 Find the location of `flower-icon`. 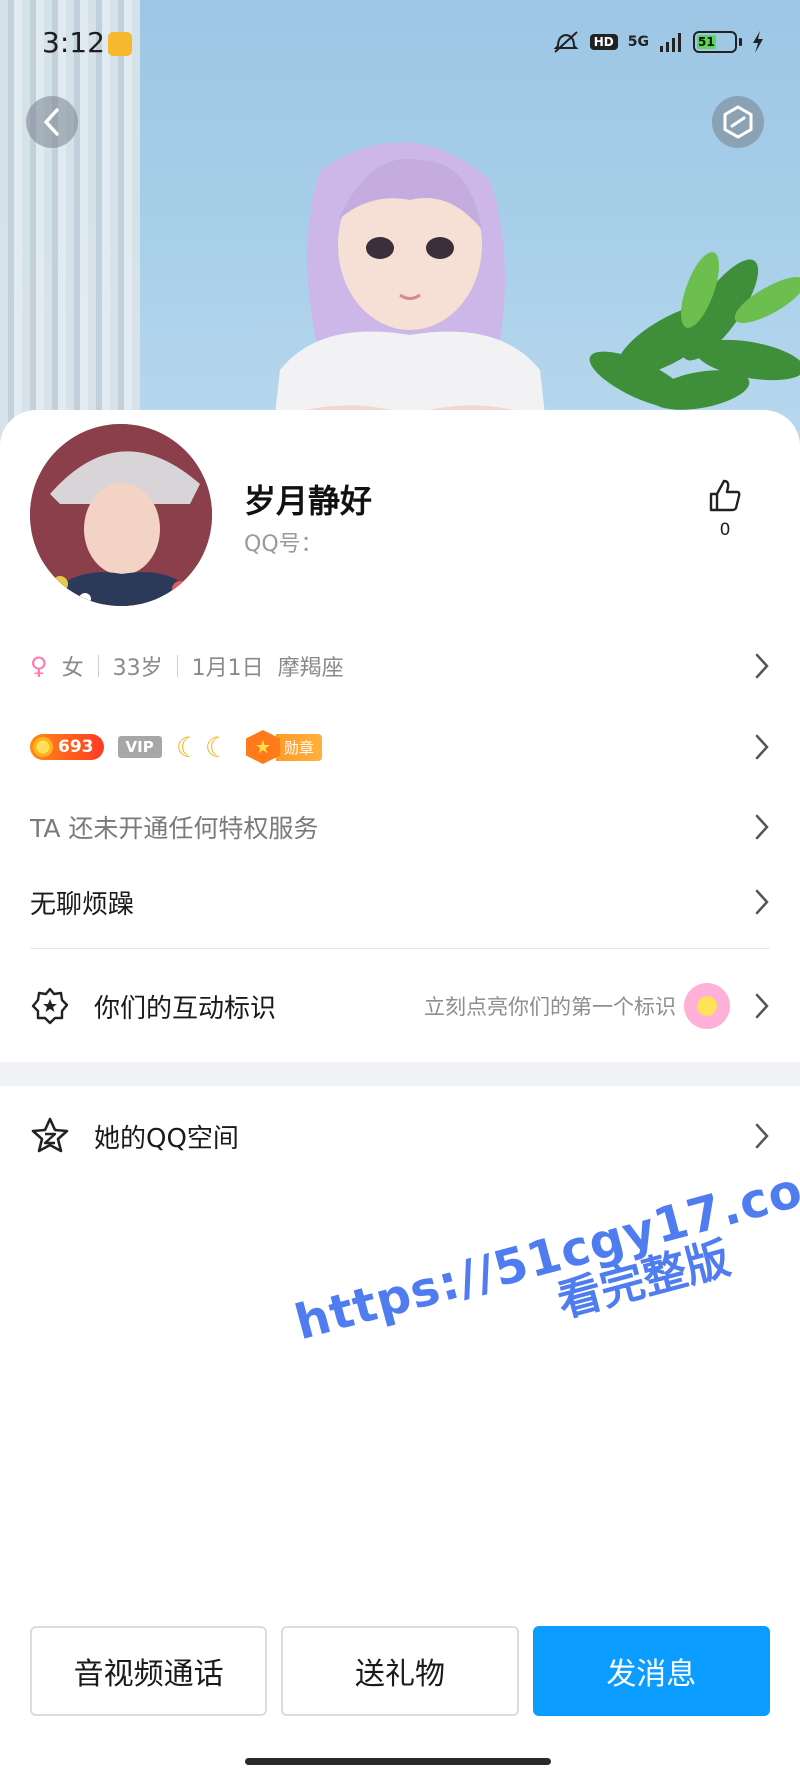

flower-icon is located at coordinates (707, 1006).